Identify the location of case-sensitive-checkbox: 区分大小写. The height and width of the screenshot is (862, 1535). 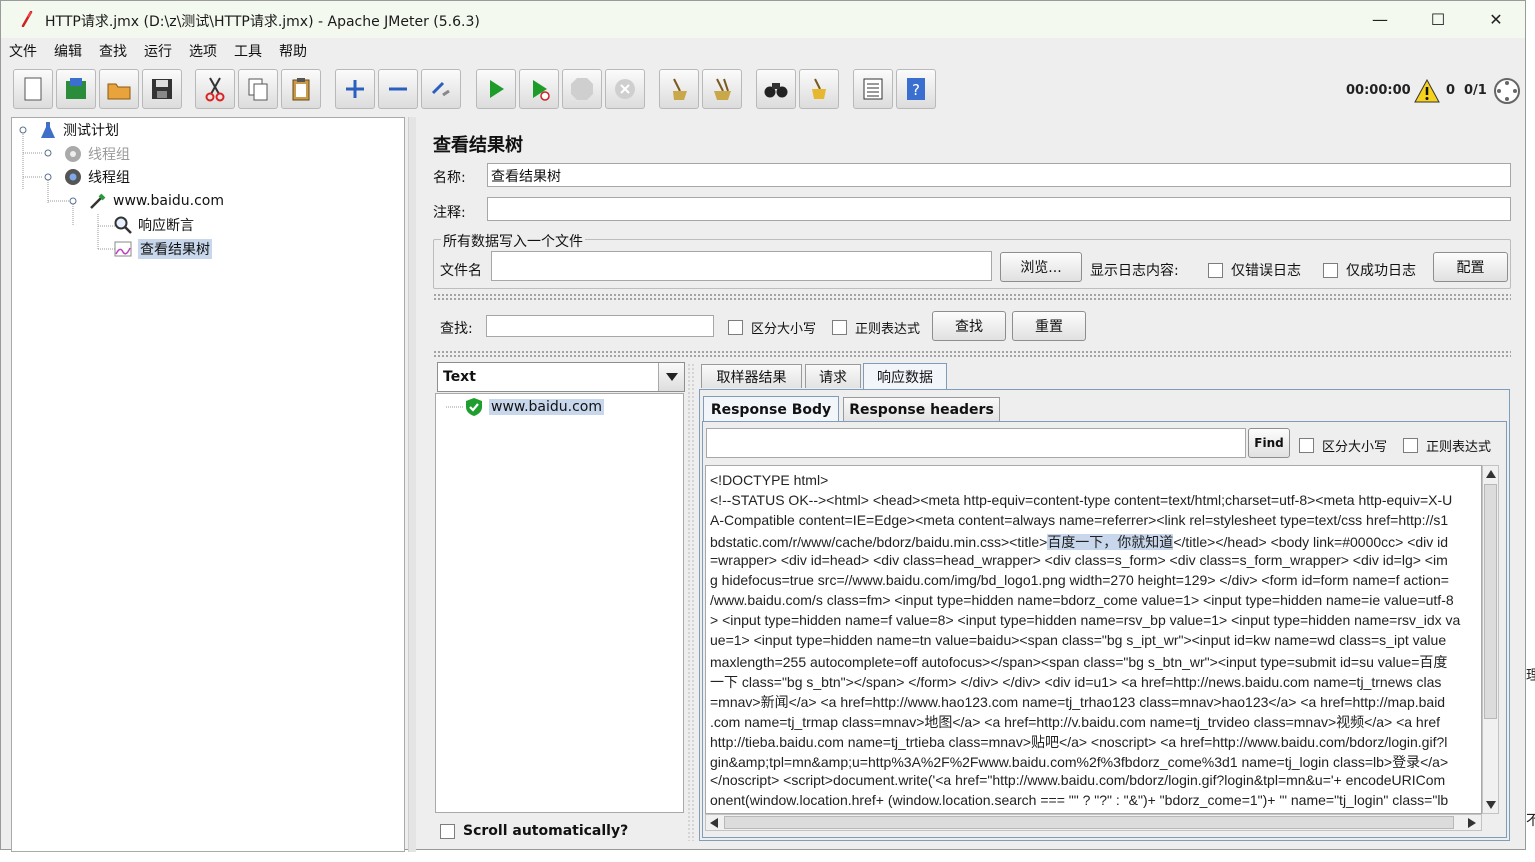
(772, 327).